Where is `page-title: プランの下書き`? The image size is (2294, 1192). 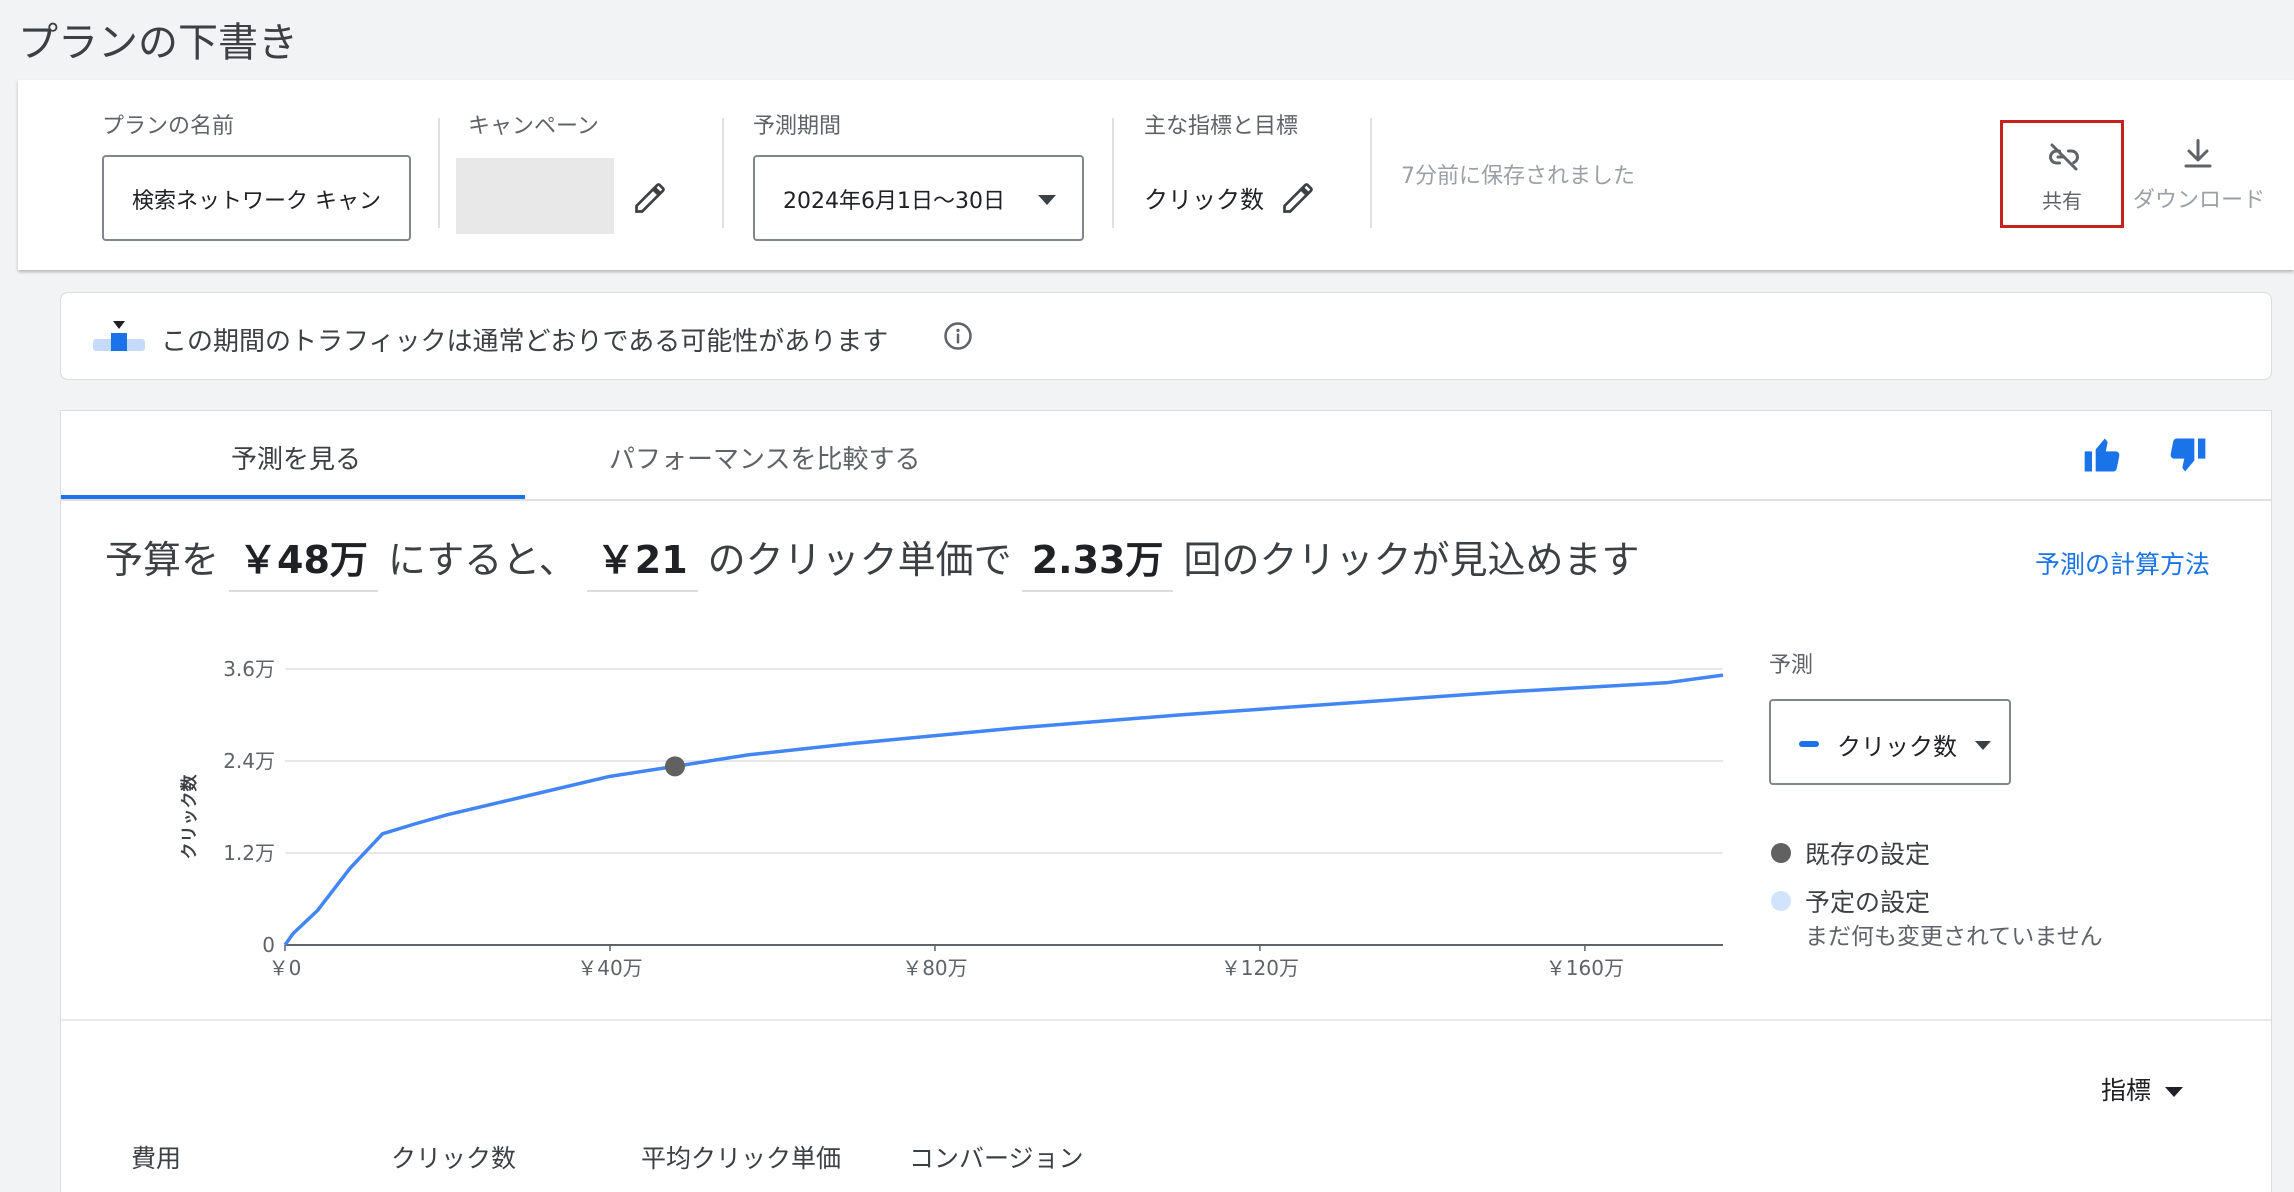
page-title: プランの下書き is located at coordinates (158, 43).